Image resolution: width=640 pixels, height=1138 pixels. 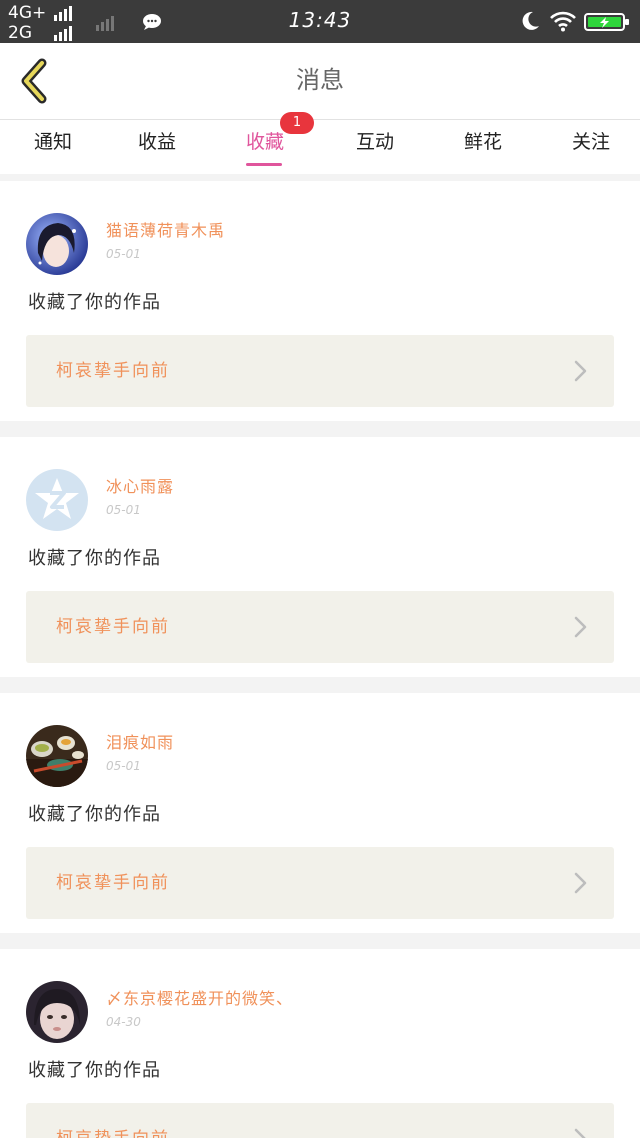 What do you see at coordinates (140, 487) in the screenshot?
I see `username: 冰心雨露` at bounding box center [140, 487].